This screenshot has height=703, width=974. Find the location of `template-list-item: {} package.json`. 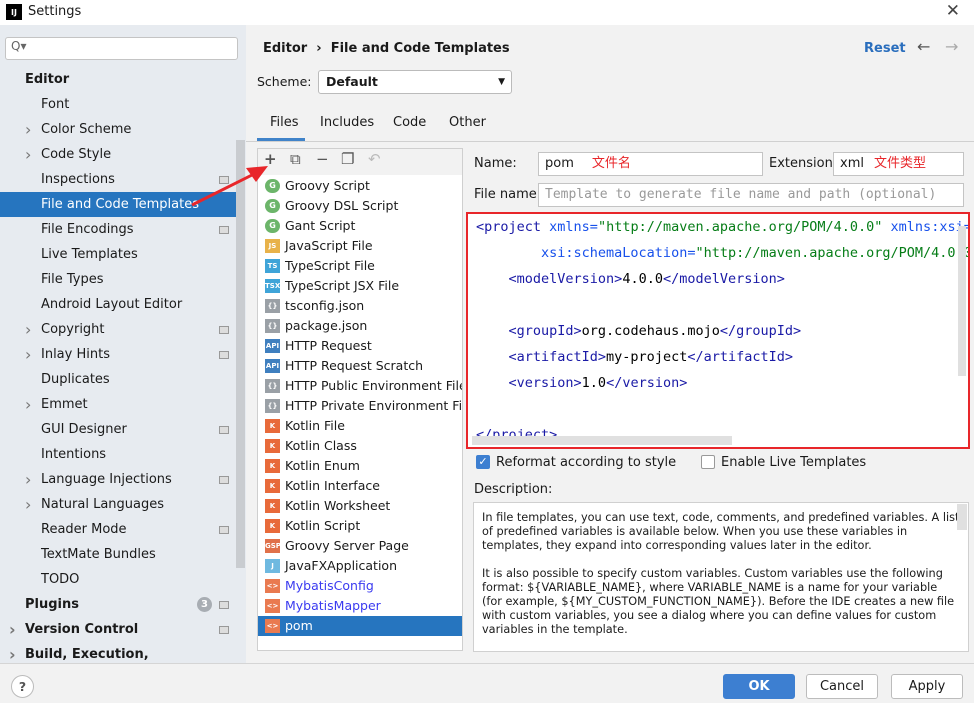

template-list-item: {} package.json is located at coordinates (360, 326).